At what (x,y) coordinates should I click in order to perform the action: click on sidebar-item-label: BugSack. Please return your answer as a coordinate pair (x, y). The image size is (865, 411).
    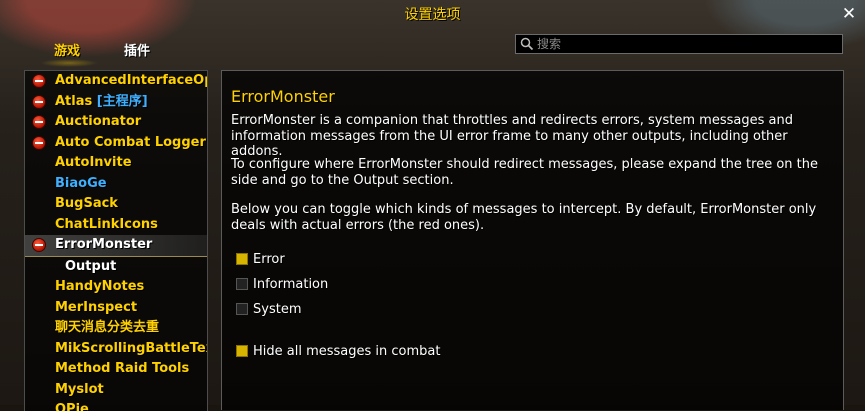
    Looking at the image, I should click on (86, 203).